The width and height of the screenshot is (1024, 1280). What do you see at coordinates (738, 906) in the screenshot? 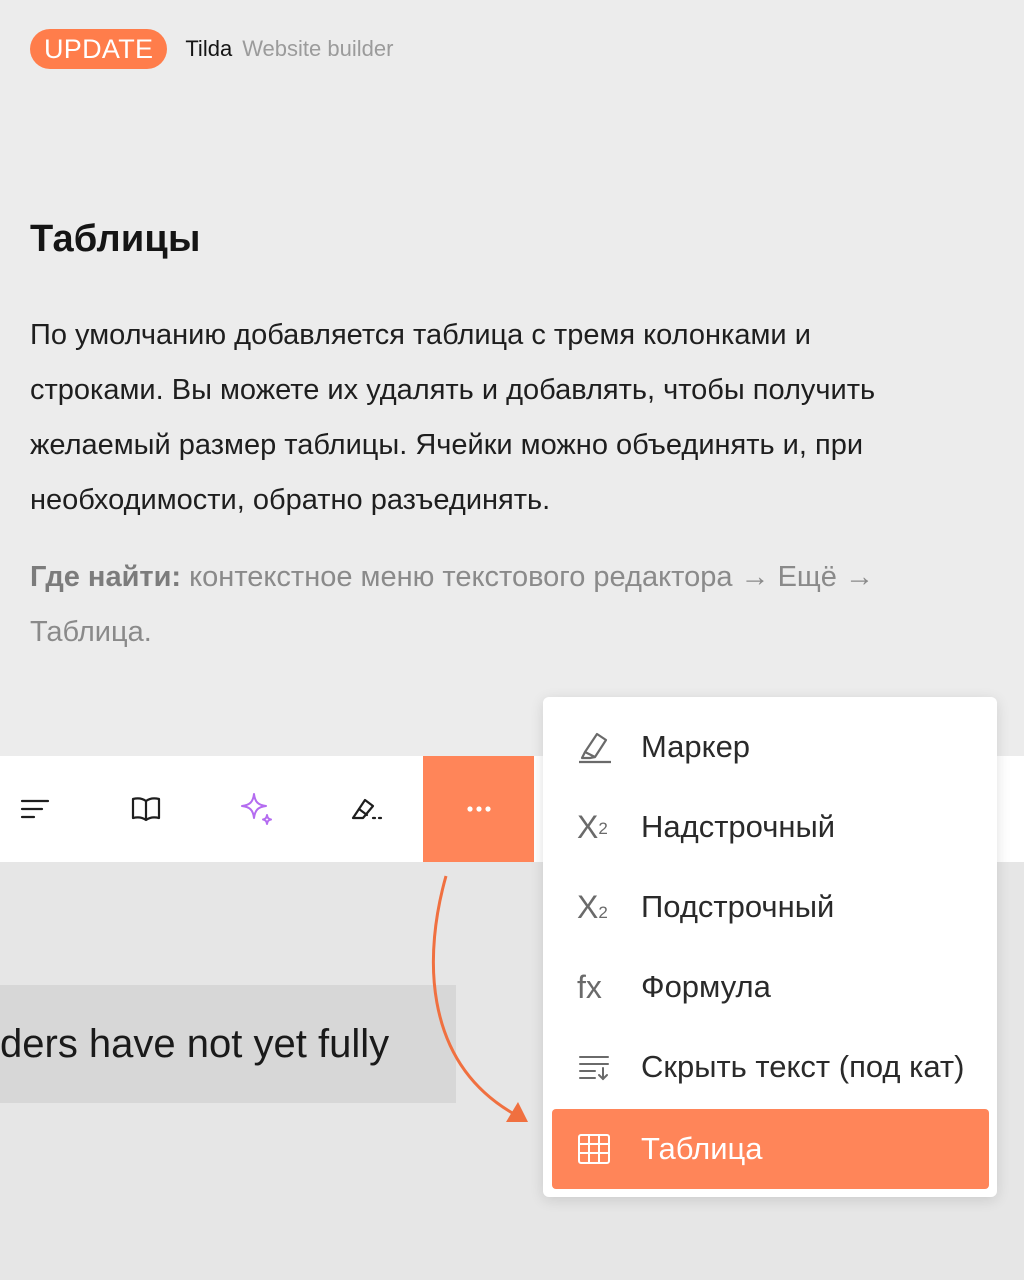
I see `menu-item-label: Подстрочный` at bounding box center [738, 906].